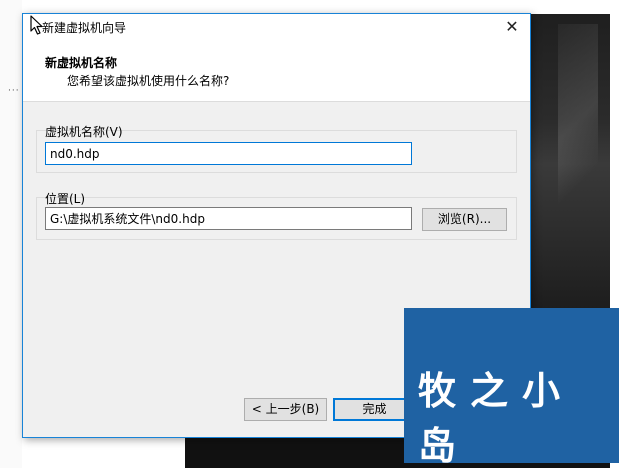 Image resolution: width=623 pixels, height=468 pixels. Describe the element at coordinates (11, 234) in the screenshot. I see `background-desktop-left` at that location.